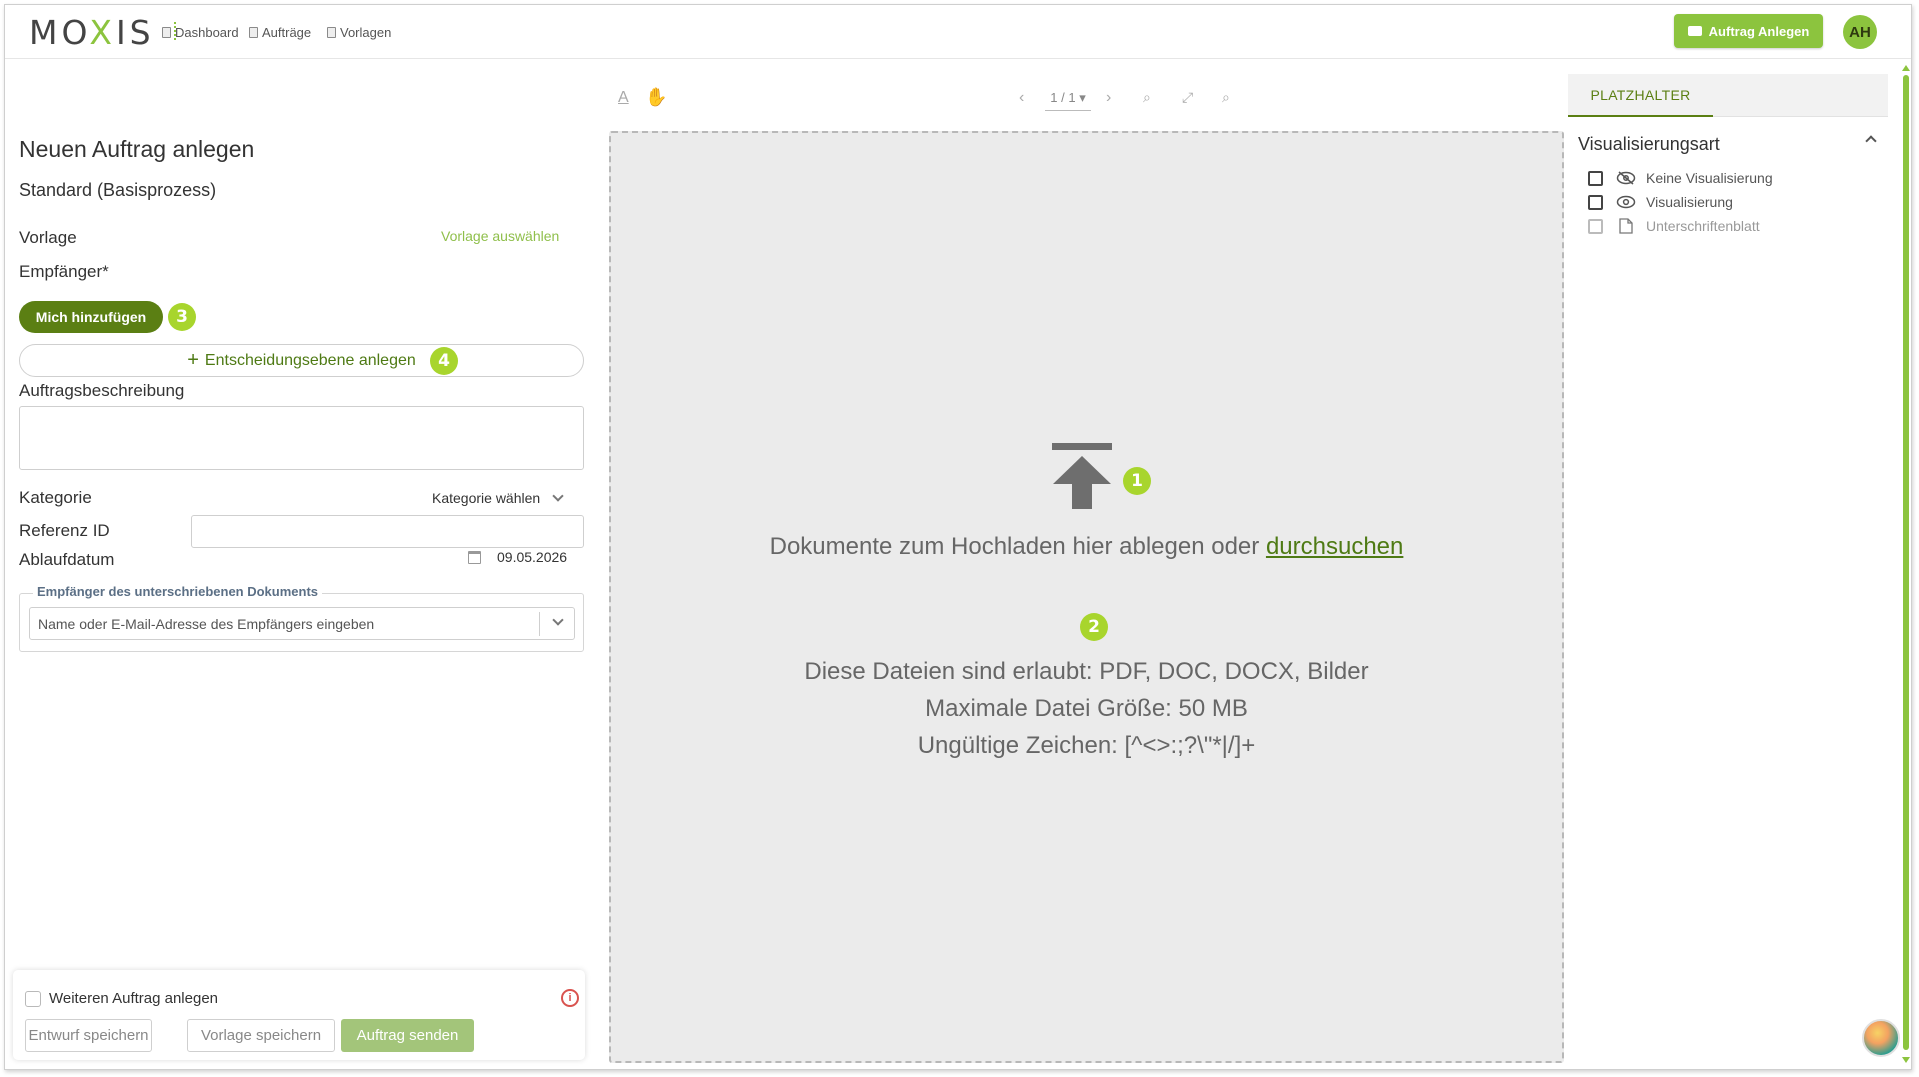 Image resolution: width=1919 pixels, height=1077 pixels. Describe the element at coordinates (1689, 202) in the screenshot. I see `option-label: Visualisierung` at that location.